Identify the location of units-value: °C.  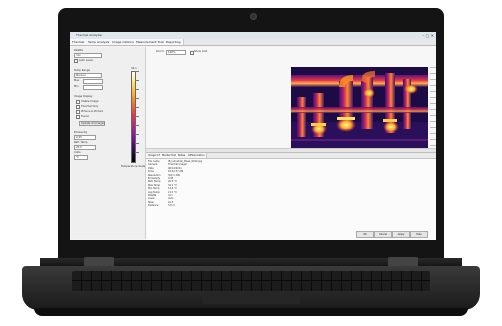
(78, 157).